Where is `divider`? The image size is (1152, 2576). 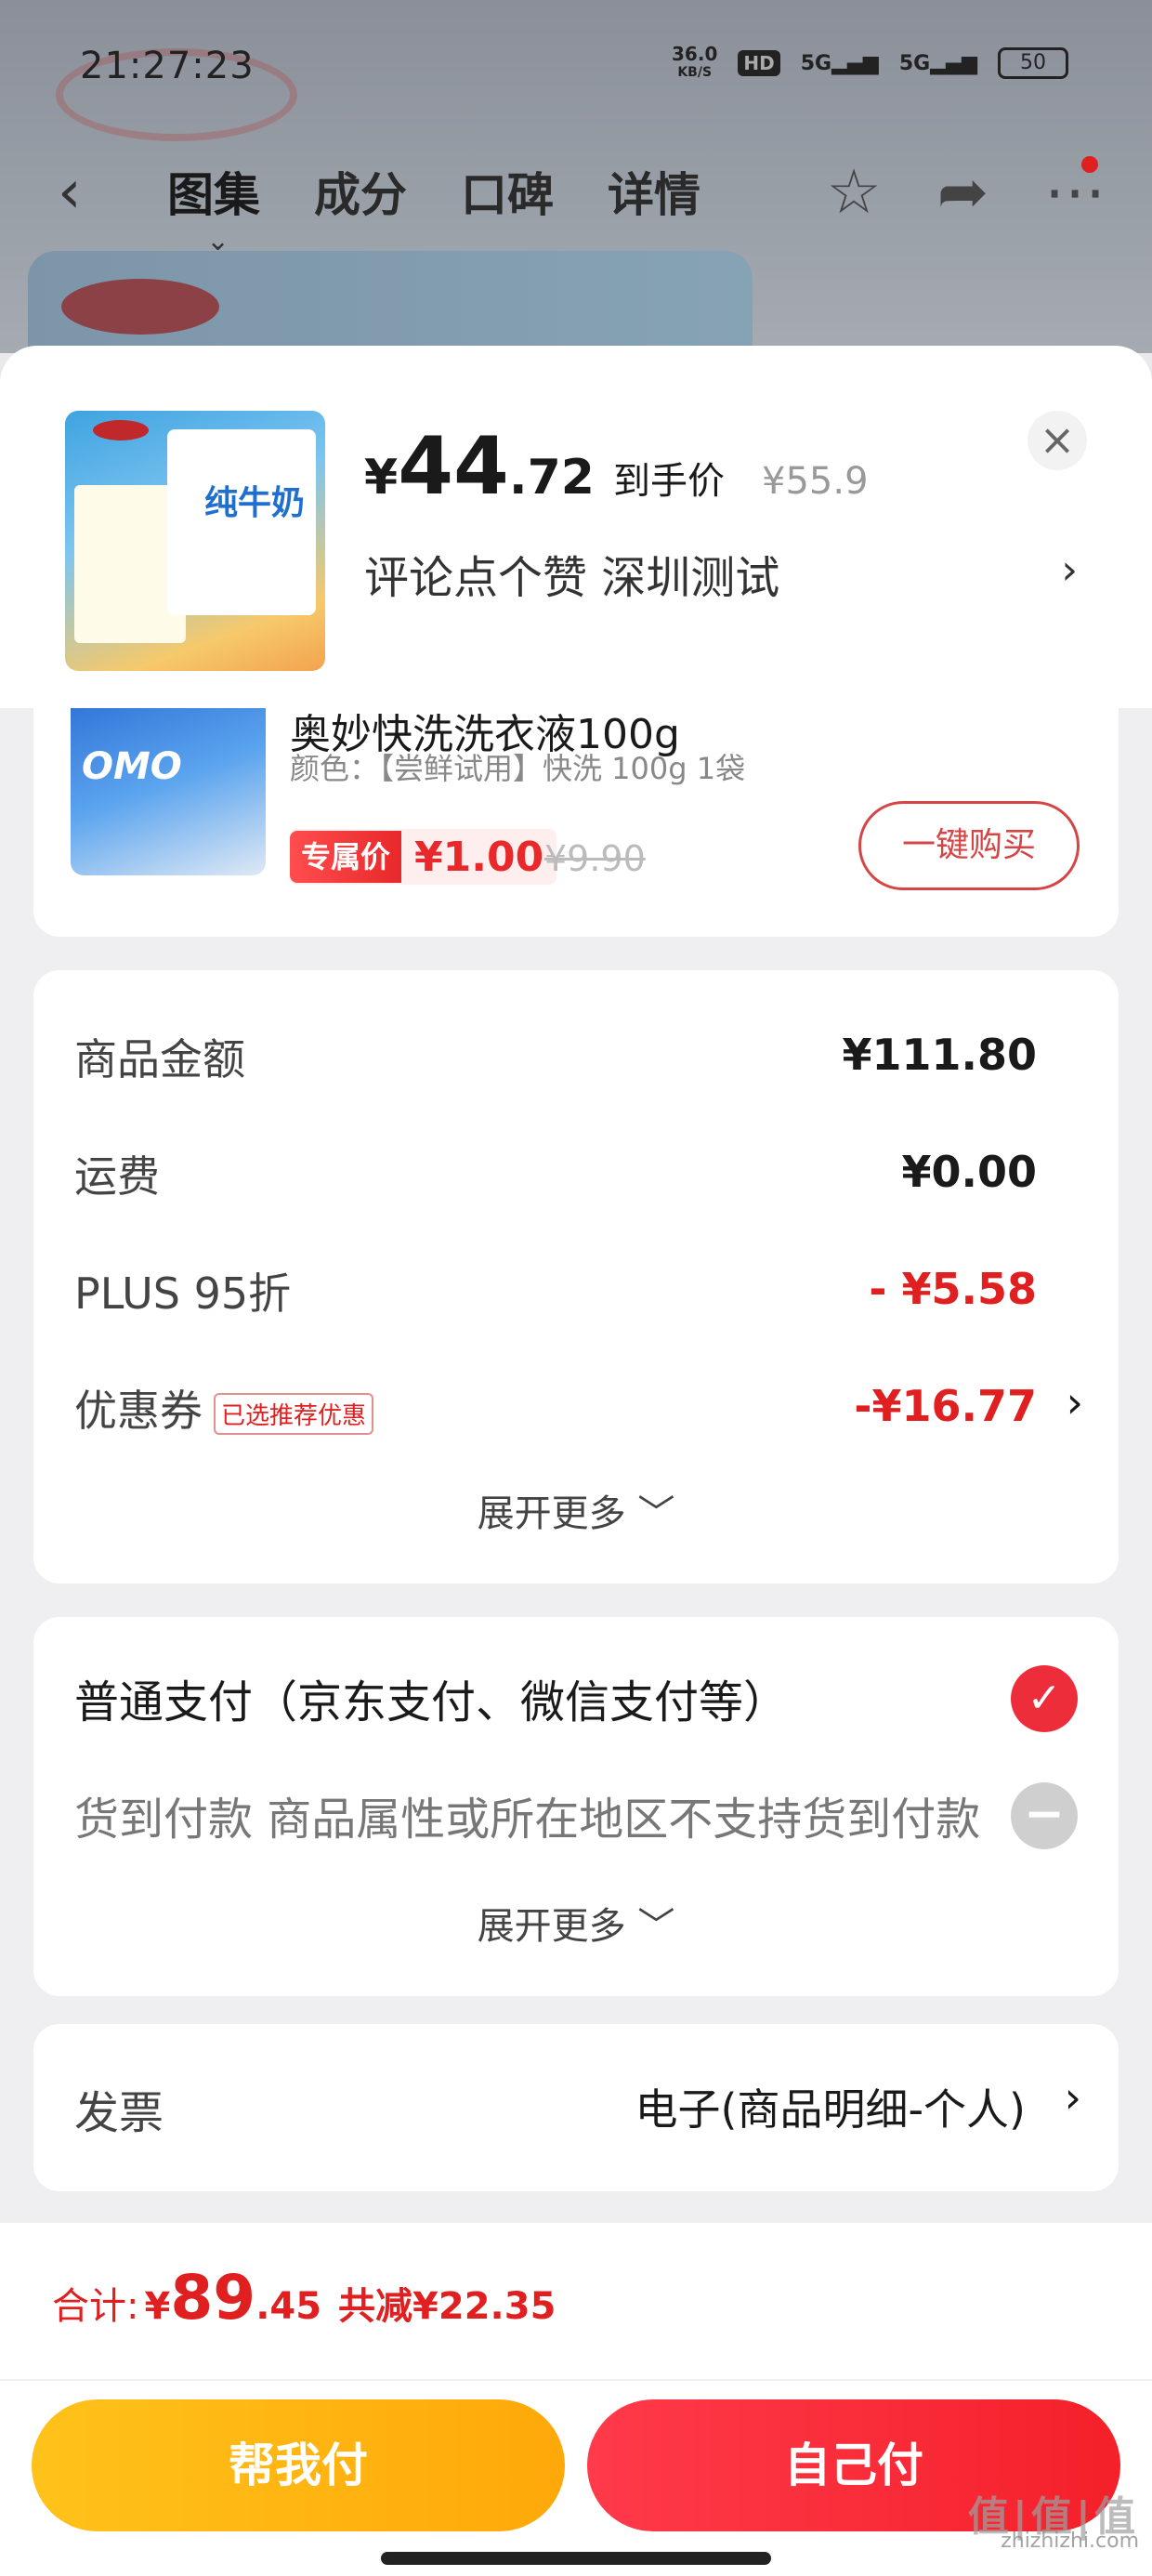 divider is located at coordinates (576, 2380).